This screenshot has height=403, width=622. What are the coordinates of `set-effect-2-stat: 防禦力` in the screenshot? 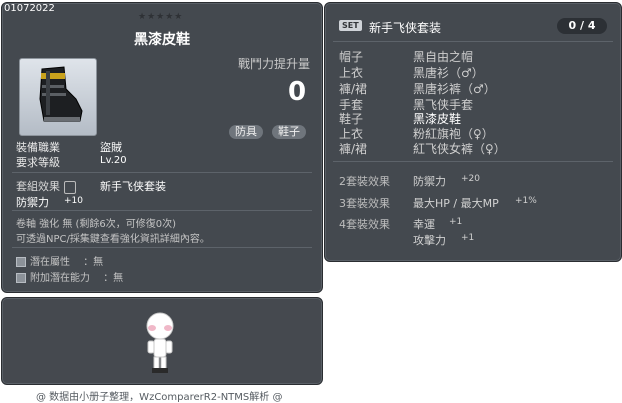 It's located at (429, 181).